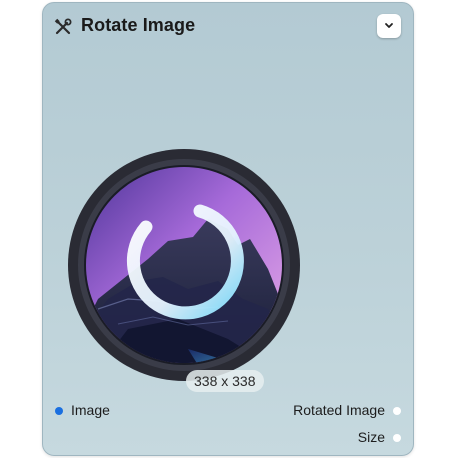 The width and height of the screenshot is (458, 458). I want to click on output-port-rotated-image-label: Rotated Image, so click(339, 410).